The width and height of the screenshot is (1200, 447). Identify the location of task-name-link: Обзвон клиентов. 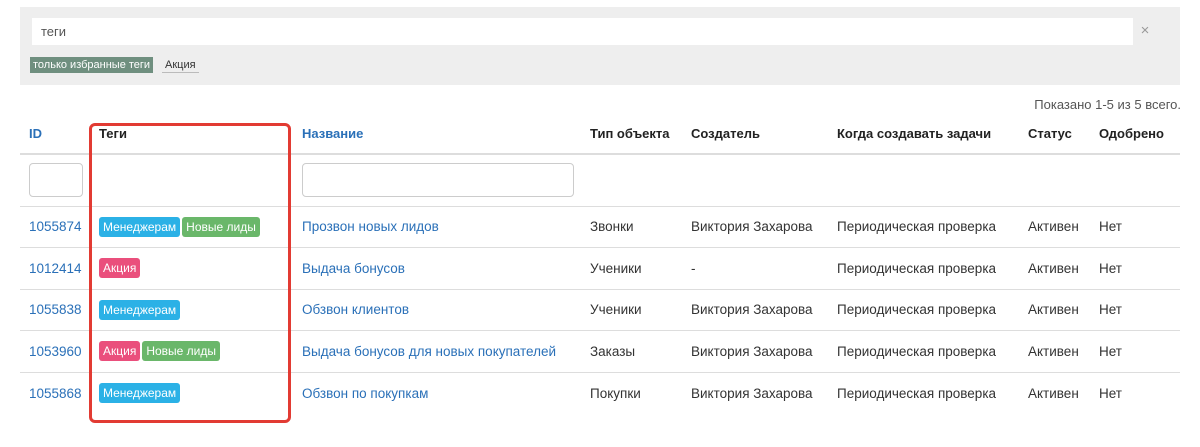
(355, 309).